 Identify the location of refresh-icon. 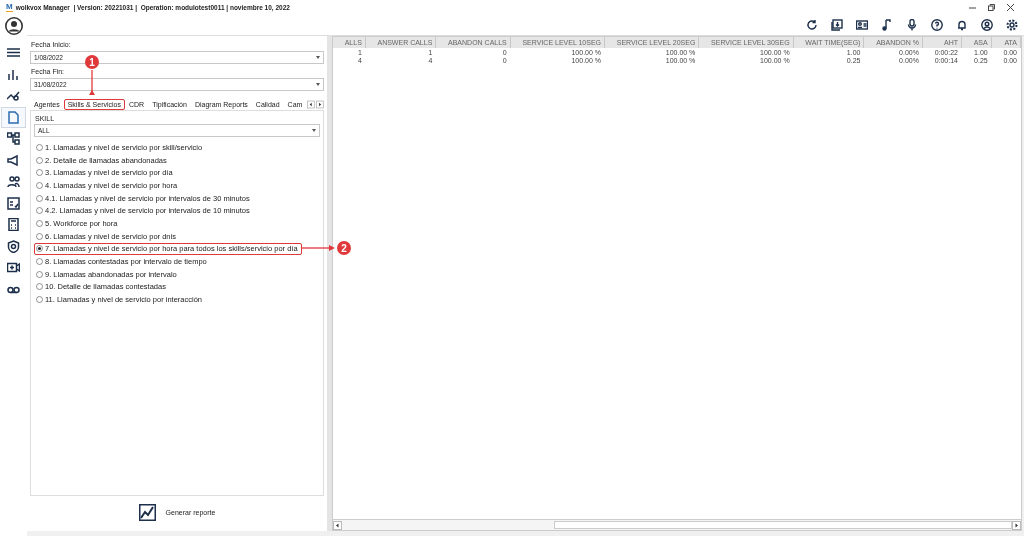
(812, 24).